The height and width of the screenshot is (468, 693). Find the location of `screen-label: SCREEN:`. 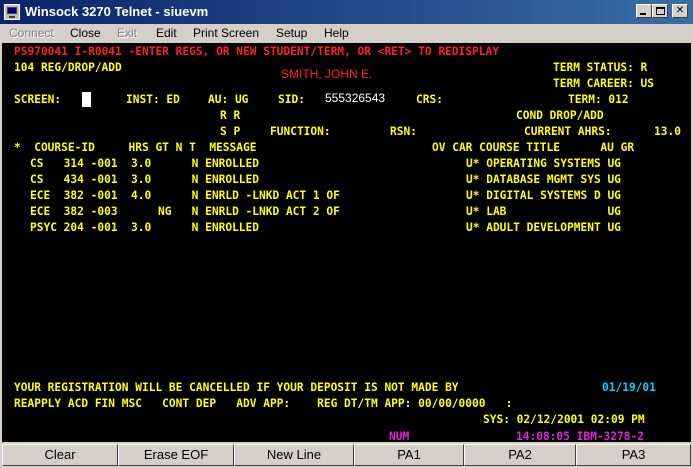

screen-label: SCREEN: is located at coordinates (38, 99).